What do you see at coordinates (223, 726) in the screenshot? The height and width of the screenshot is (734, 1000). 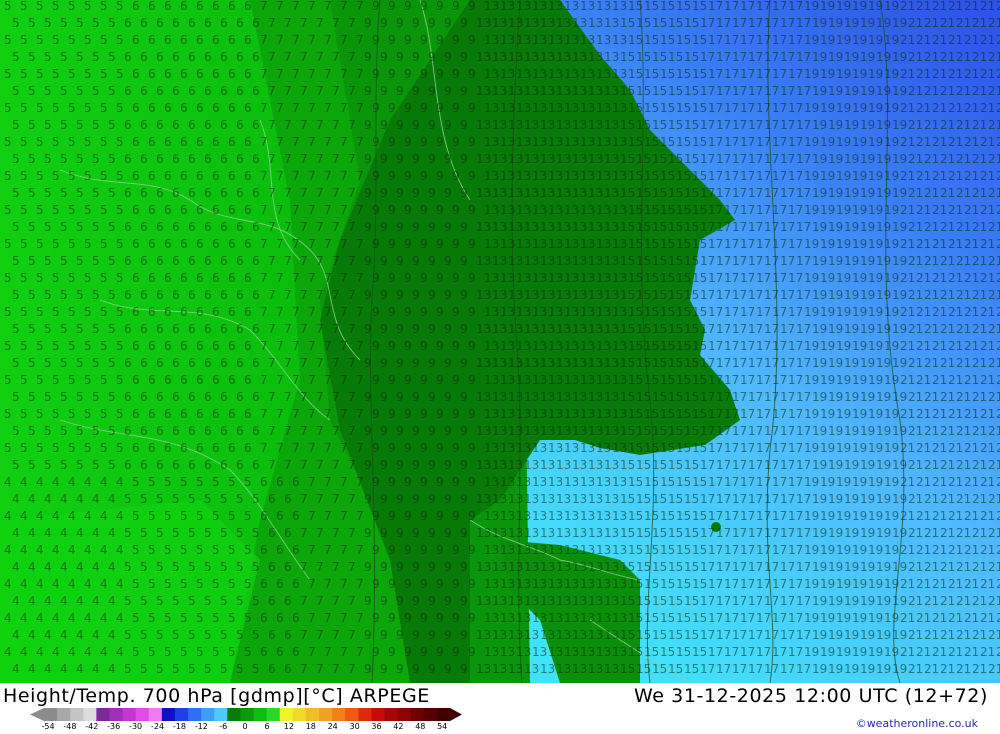 I see `legend-tick-label: -6` at bounding box center [223, 726].